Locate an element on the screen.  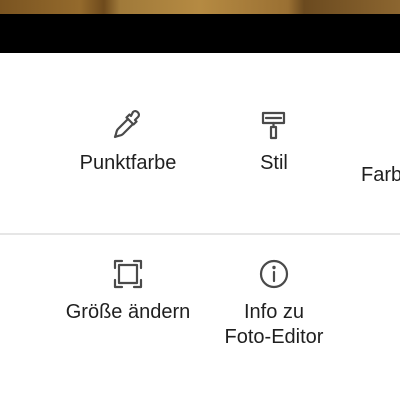
about-photo-editor-label: Info zu Foto-Editor is located at coordinates (274, 324).